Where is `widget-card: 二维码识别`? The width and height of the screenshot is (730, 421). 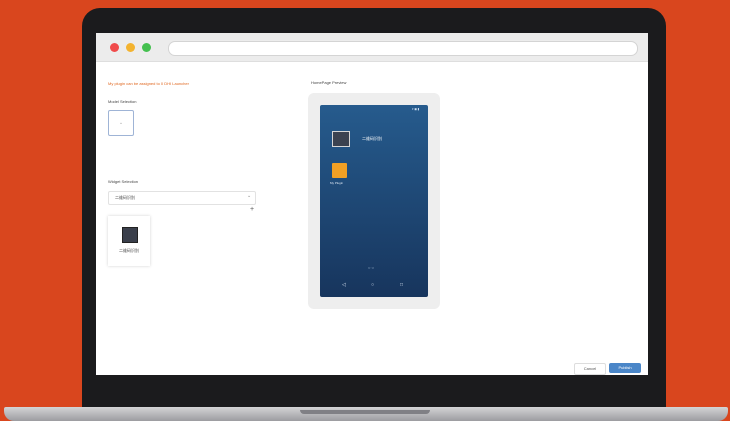 widget-card: 二维码识别 is located at coordinates (129, 241).